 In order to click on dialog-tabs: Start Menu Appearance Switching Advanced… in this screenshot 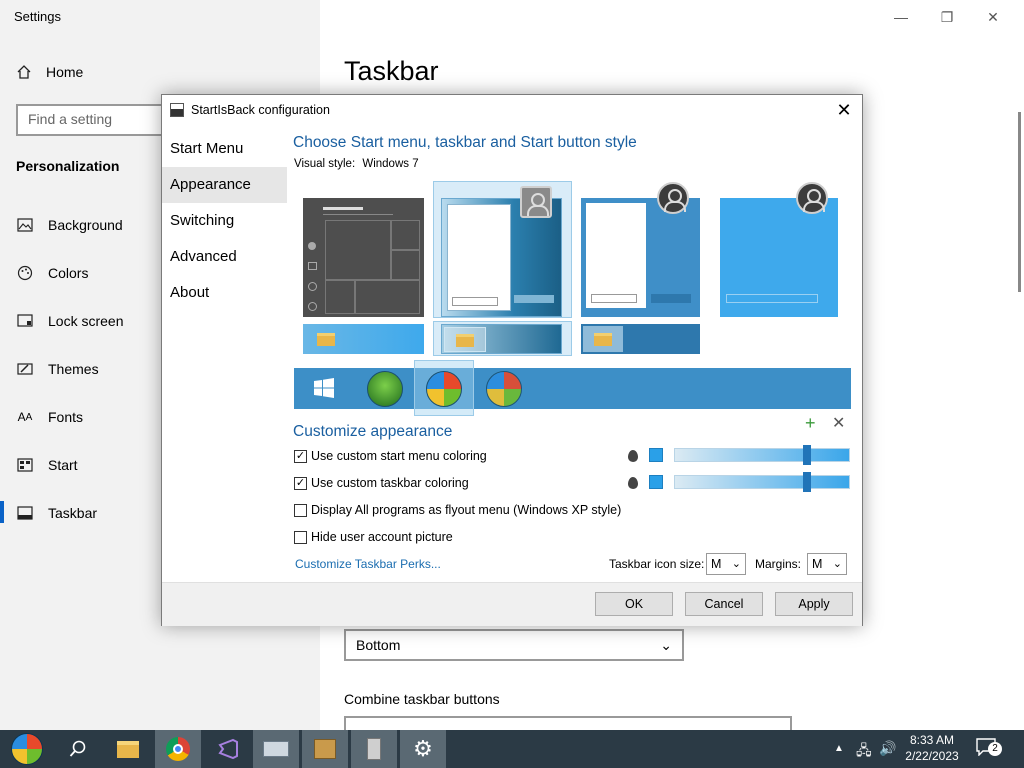, I will do `click(224, 221)`.